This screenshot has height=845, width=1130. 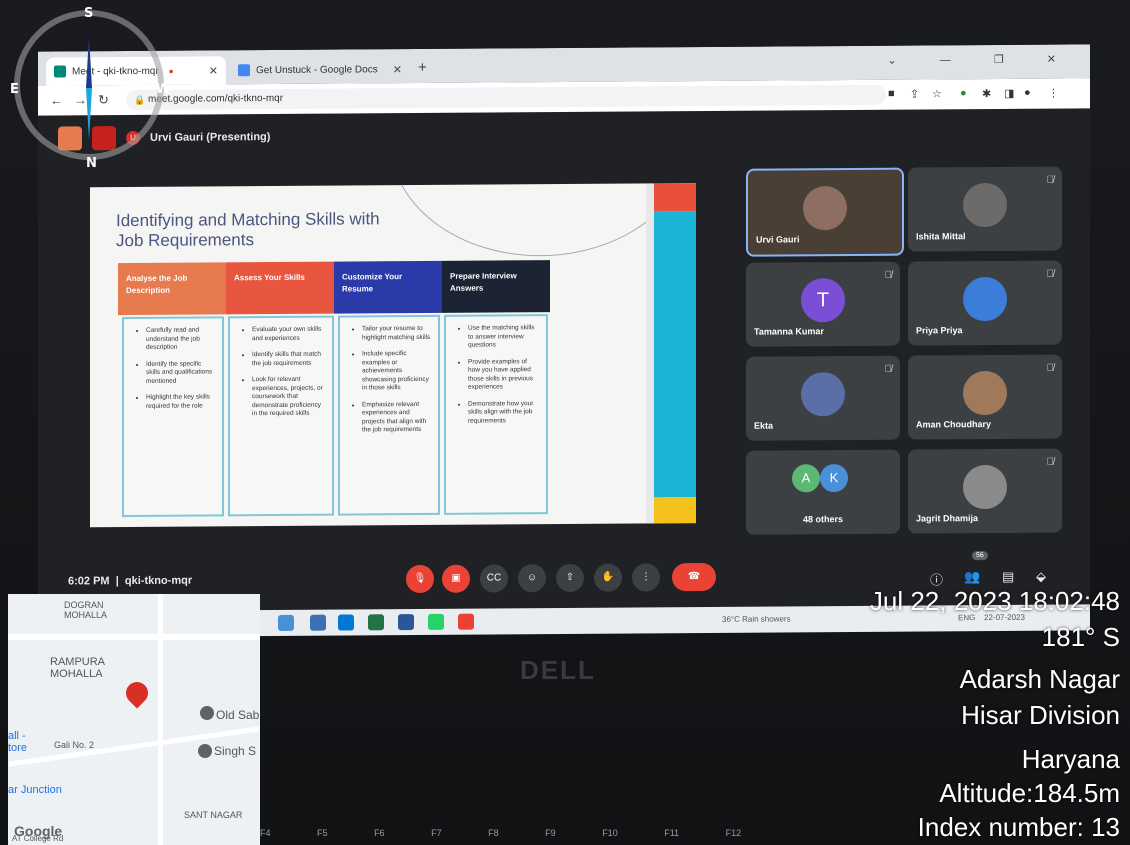 What do you see at coordinates (238, 715) in the screenshot?
I see `map-label: Old Sab` at bounding box center [238, 715].